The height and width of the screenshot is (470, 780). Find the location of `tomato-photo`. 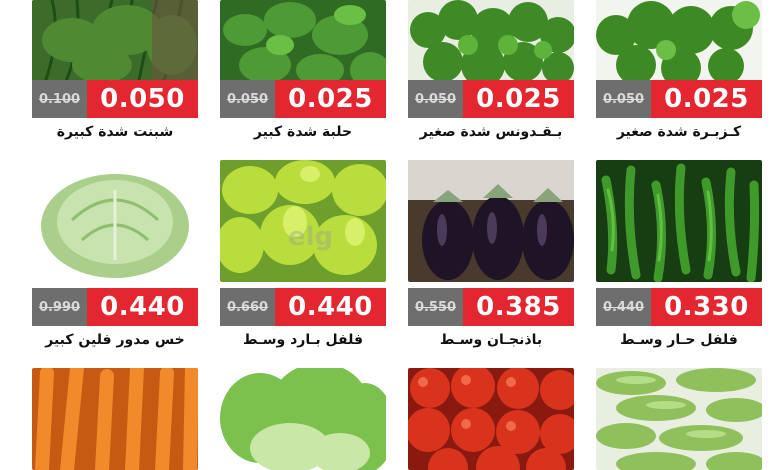

tomato-photo is located at coordinates (491, 419).